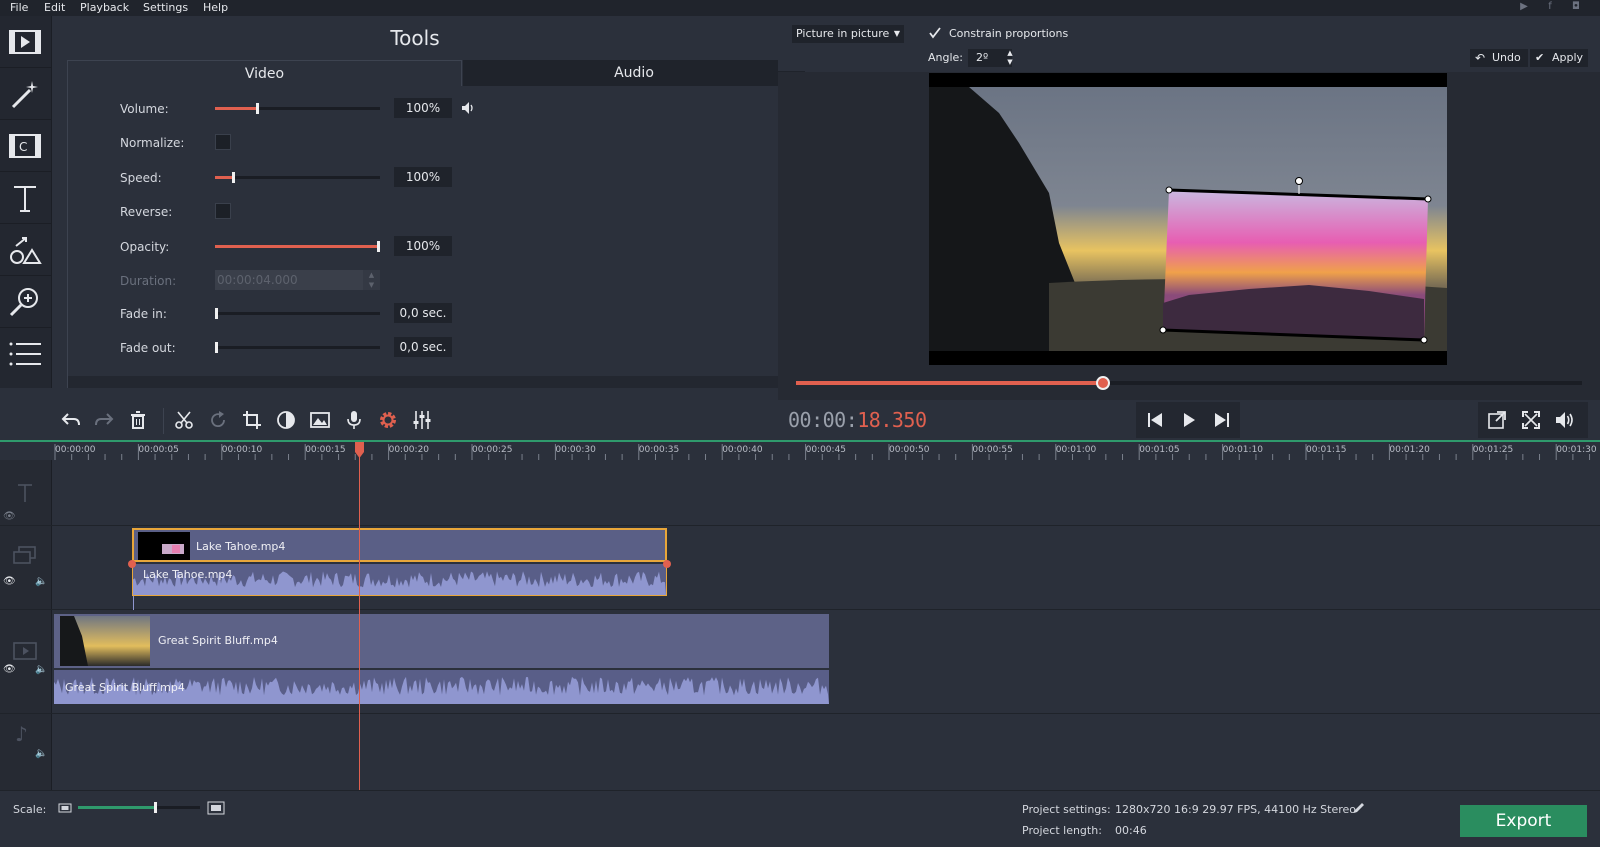 Image resolution: width=1600 pixels, height=847 pixels. I want to click on volume-value: 100%, so click(423, 108).